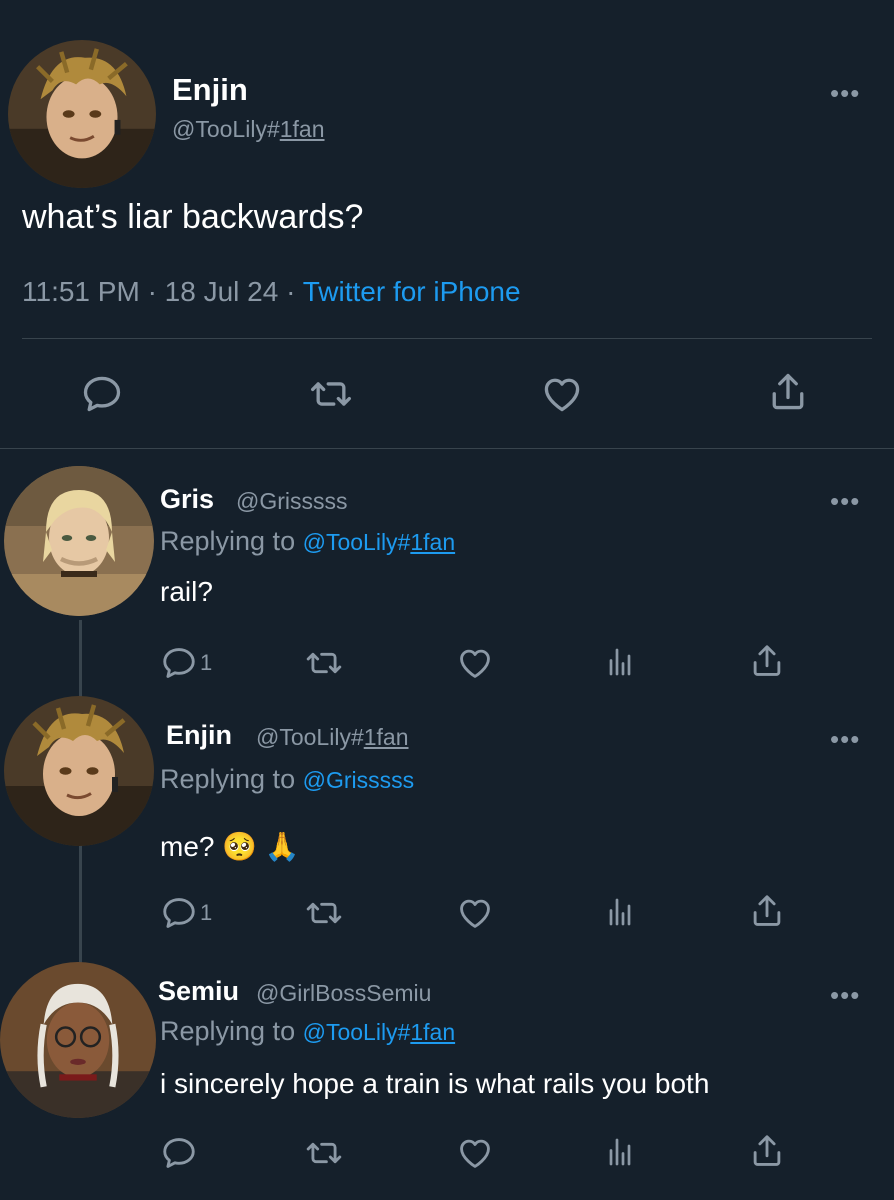  What do you see at coordinates (343, 993) in the screenshot?
I see `author-handle: @GirlBossSemiu` at bounding box center [343, 993].